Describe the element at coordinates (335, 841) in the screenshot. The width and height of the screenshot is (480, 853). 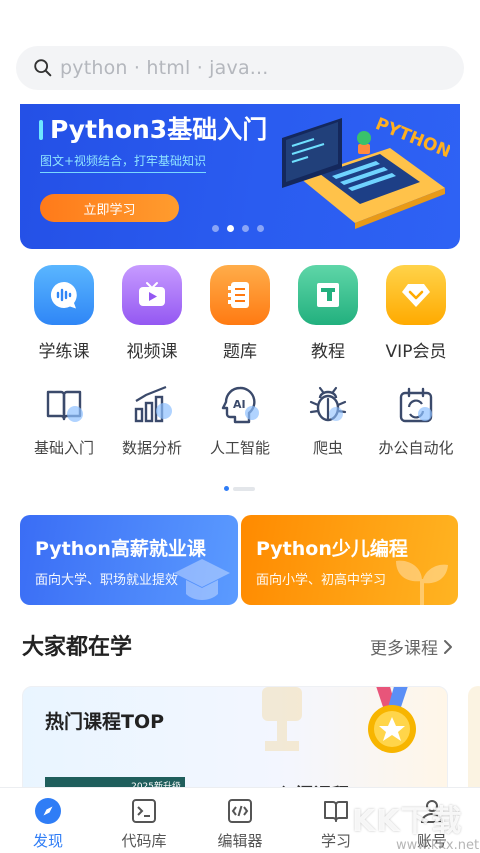
I see `tab-label: 学习` at that location.